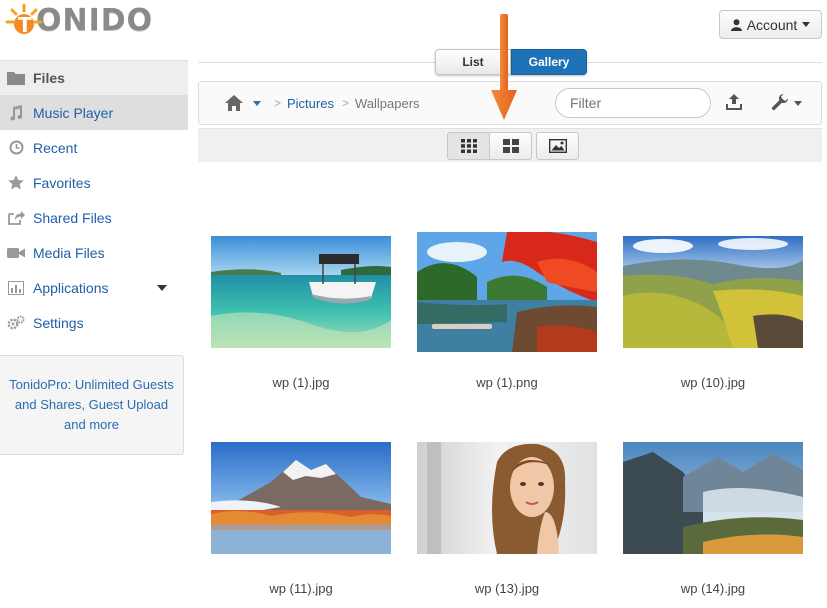 The height and width of the screenshot is (608, 827). What do you see at coordinates (94, 182) in the screenshot?
I see `sidebar-item-favorites: Favorites` at bounding box center [94, 182].